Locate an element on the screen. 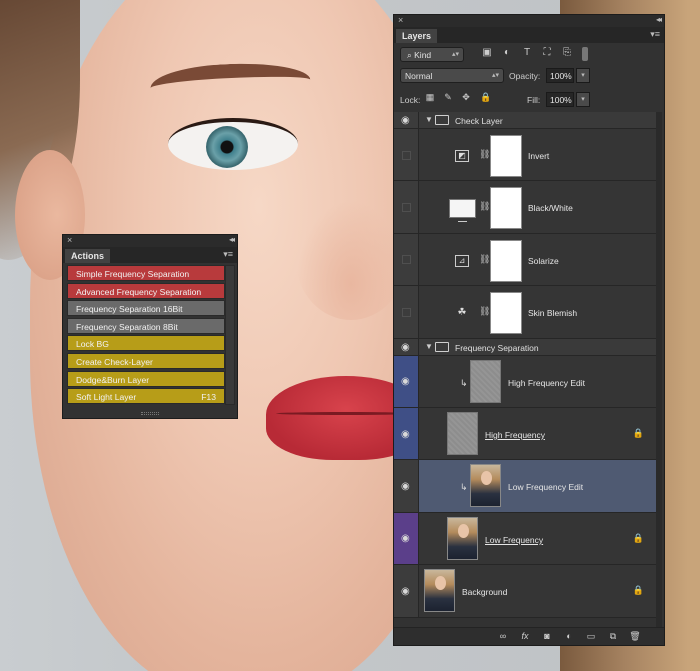 The height and width of the screenshot is (671, 700). delete-layer-icon: 🗑 is located at coordinates (635, 637).